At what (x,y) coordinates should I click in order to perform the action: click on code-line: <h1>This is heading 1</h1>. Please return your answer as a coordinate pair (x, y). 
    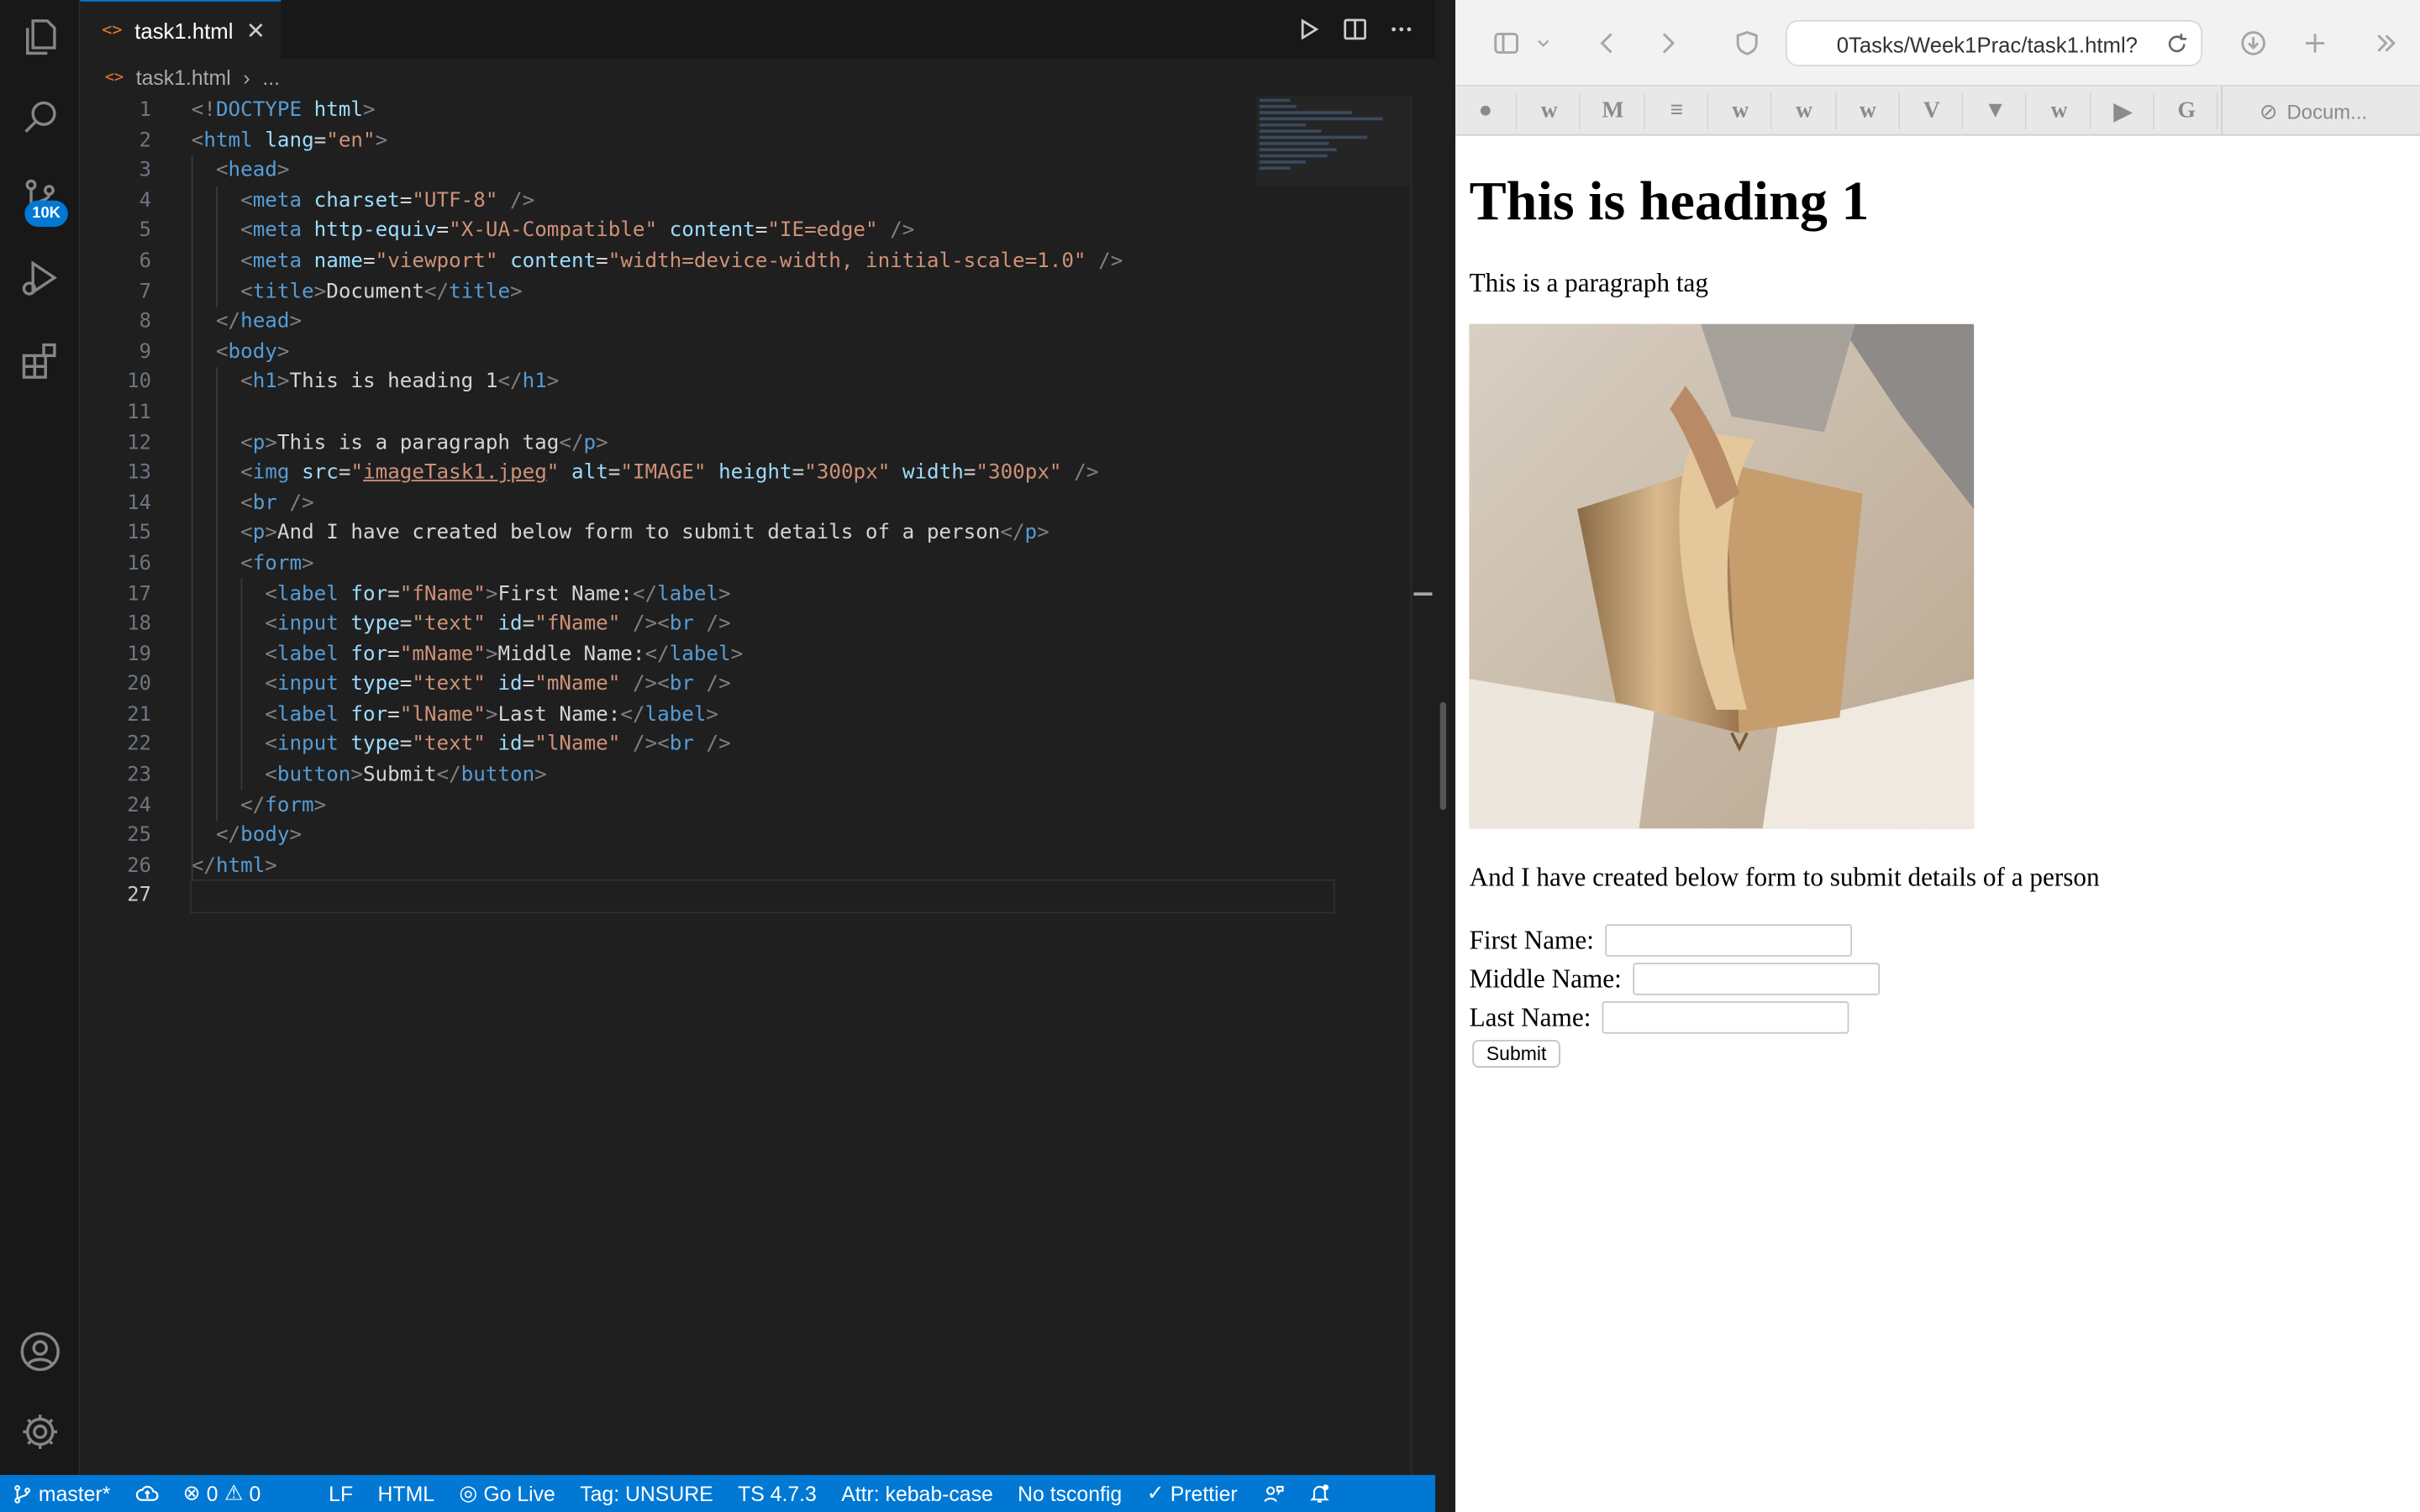
    Looking at the image, I should click on (763, 383).